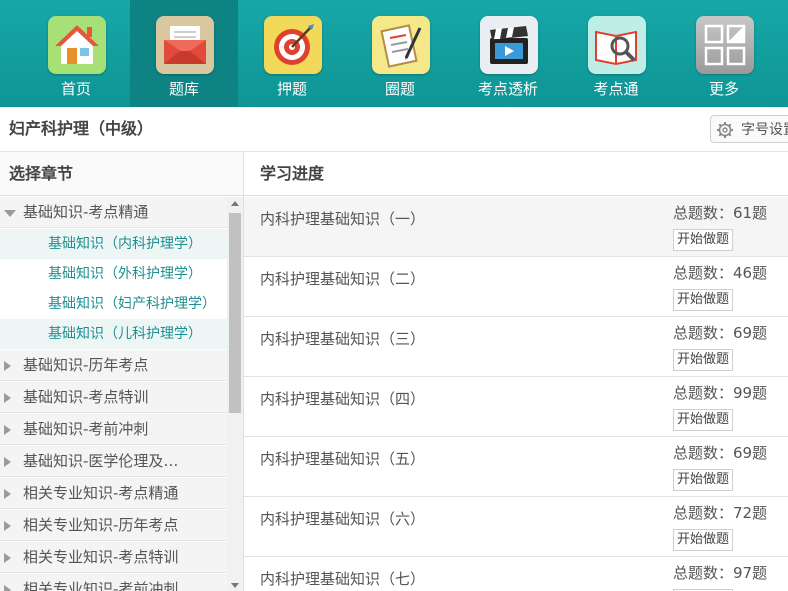  I want to click on progress-panel-header: 学习进度, so click(516, 174).